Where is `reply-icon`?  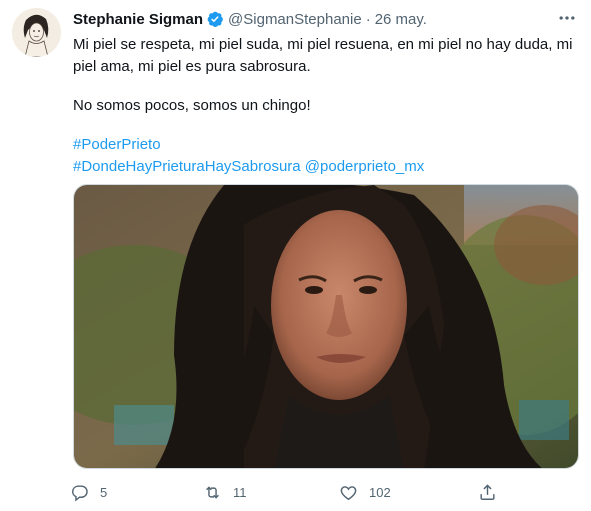
reply-icon is located at coordinates (80, 492).